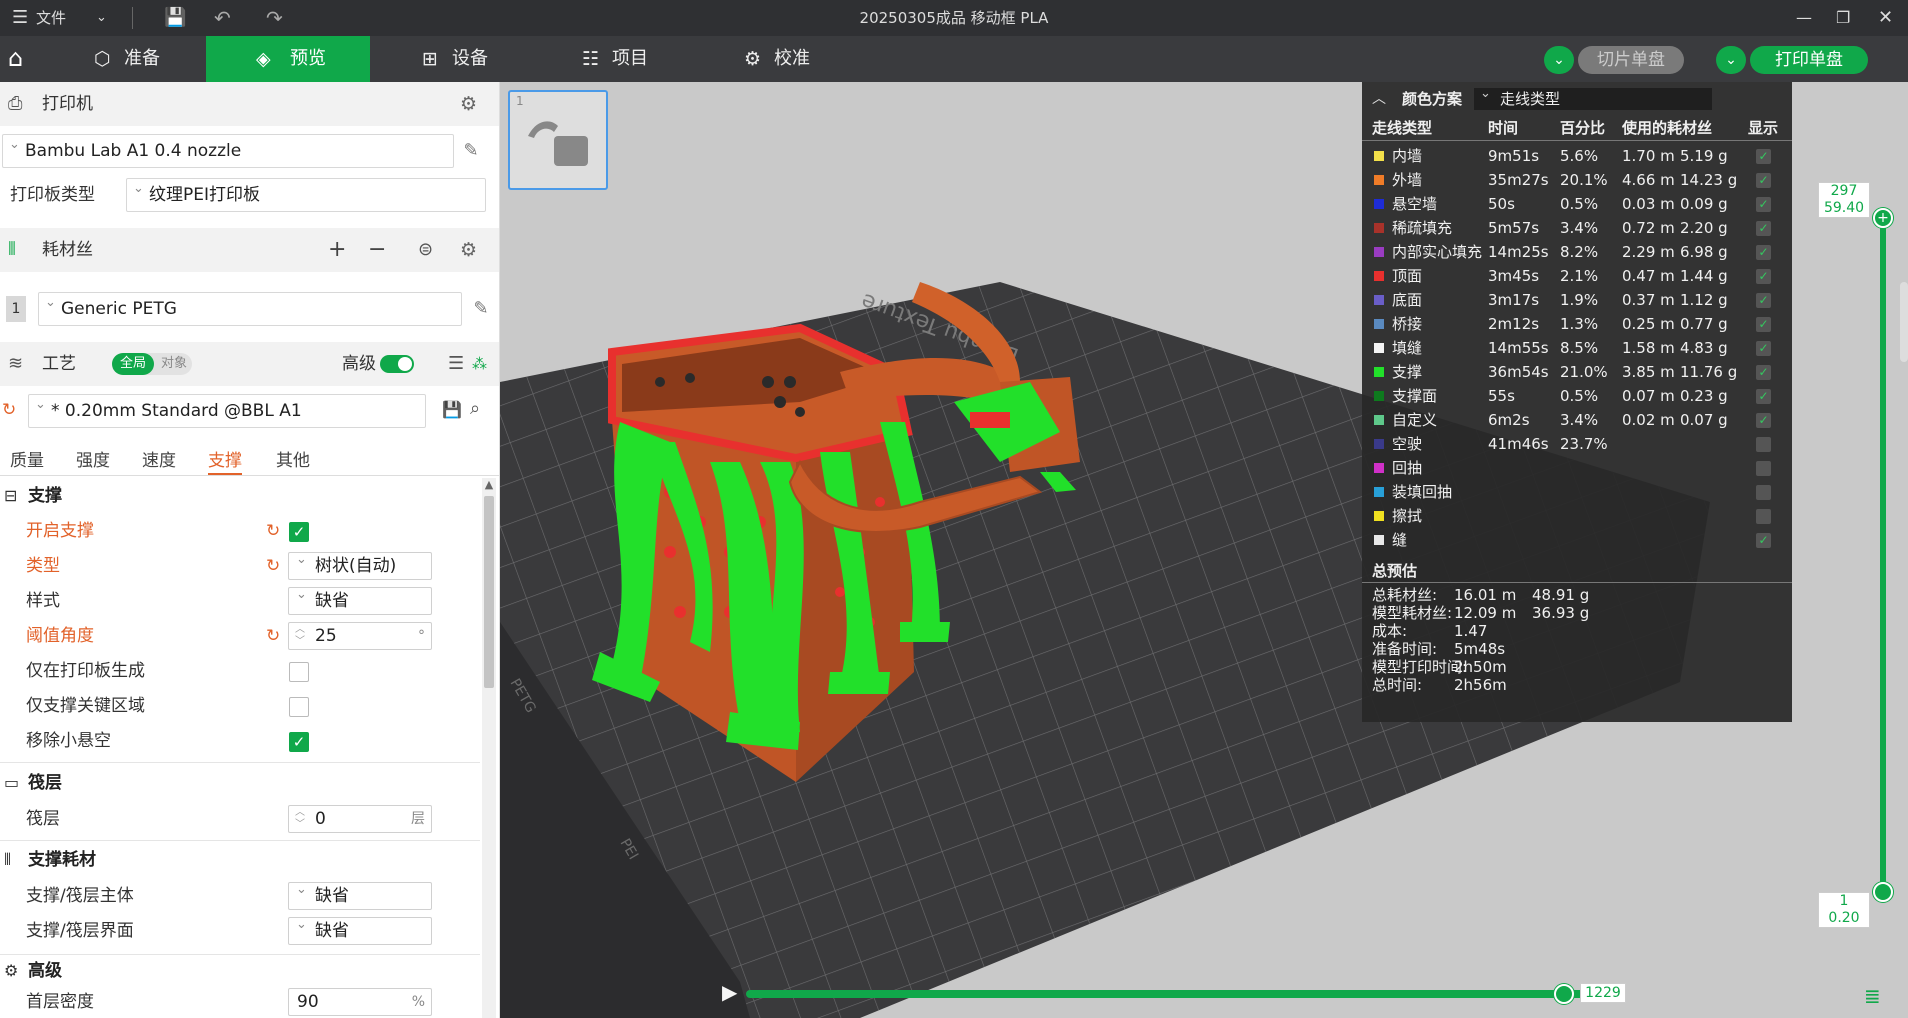  I want to click on home-icon: ⌂, so click(15, 58).